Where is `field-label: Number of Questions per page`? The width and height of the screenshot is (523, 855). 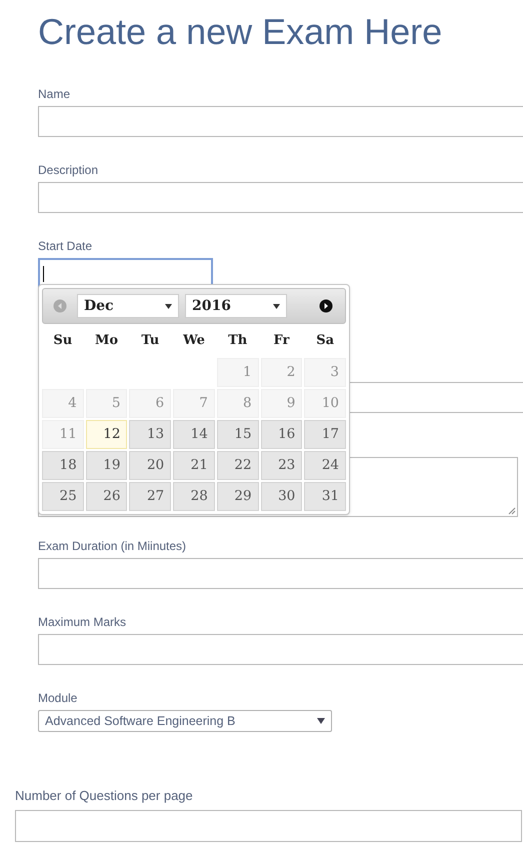 field-label: Number of Questions per page is located at coordinates (104, 796).